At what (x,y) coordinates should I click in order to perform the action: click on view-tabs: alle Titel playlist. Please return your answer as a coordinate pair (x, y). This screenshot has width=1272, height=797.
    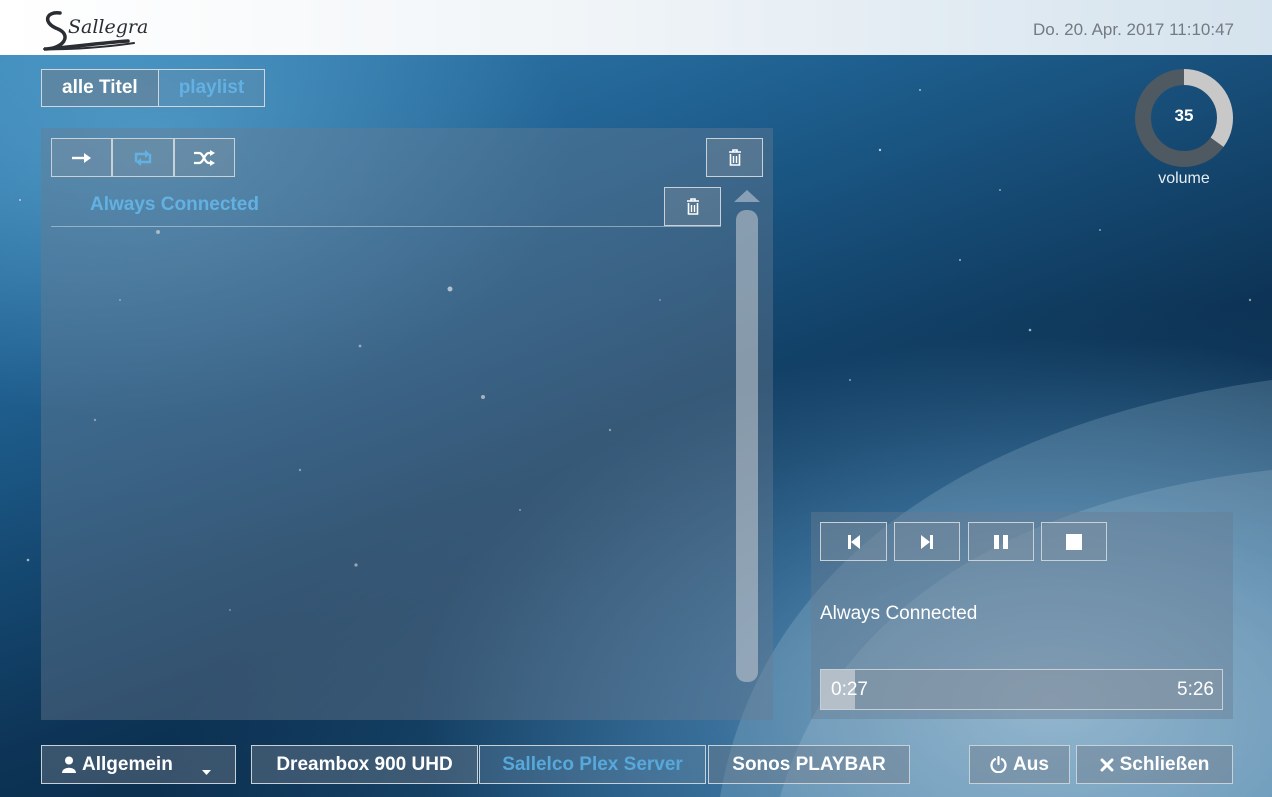
    Looking at the image, I should click on (153, 88).